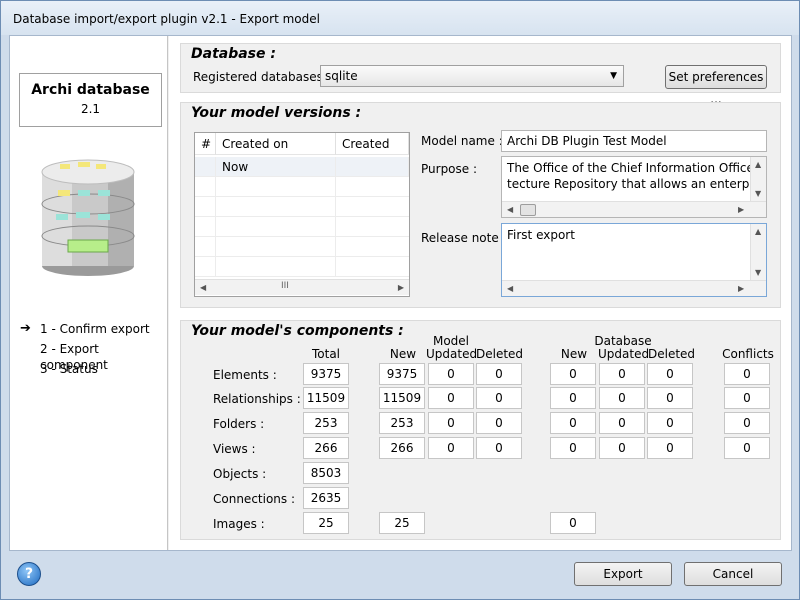  What do you see at coordinates (622, 398) in the screenshot?
I see `relationships-db-updated: 0` at bounding box center [622, 398].